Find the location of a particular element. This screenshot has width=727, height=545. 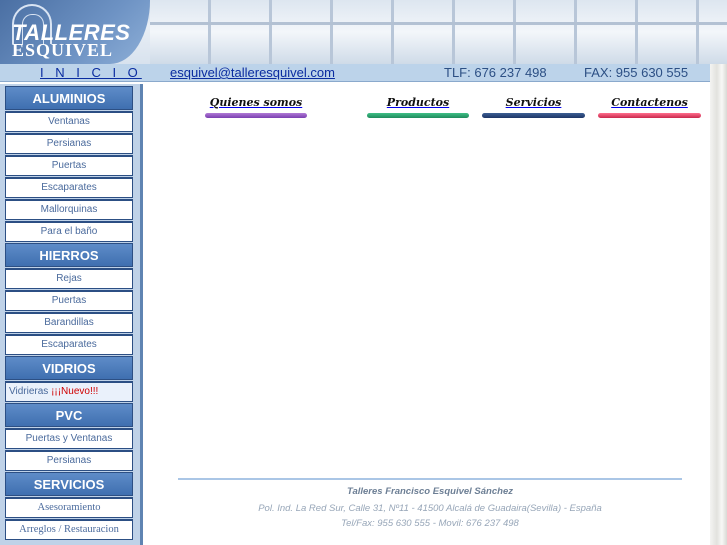

nav-servicios-label: Servicios is located at coordinates (533, 102).